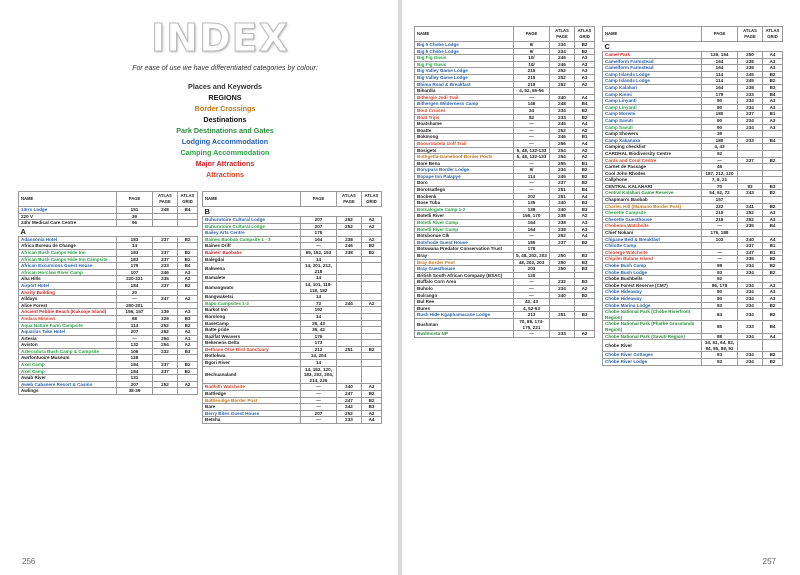 The height and width of the screenshot is (575, 800). Describe the element at coordinates (165, 239) in the screenshot. I see `entry-atlas-page: 237` at that location.